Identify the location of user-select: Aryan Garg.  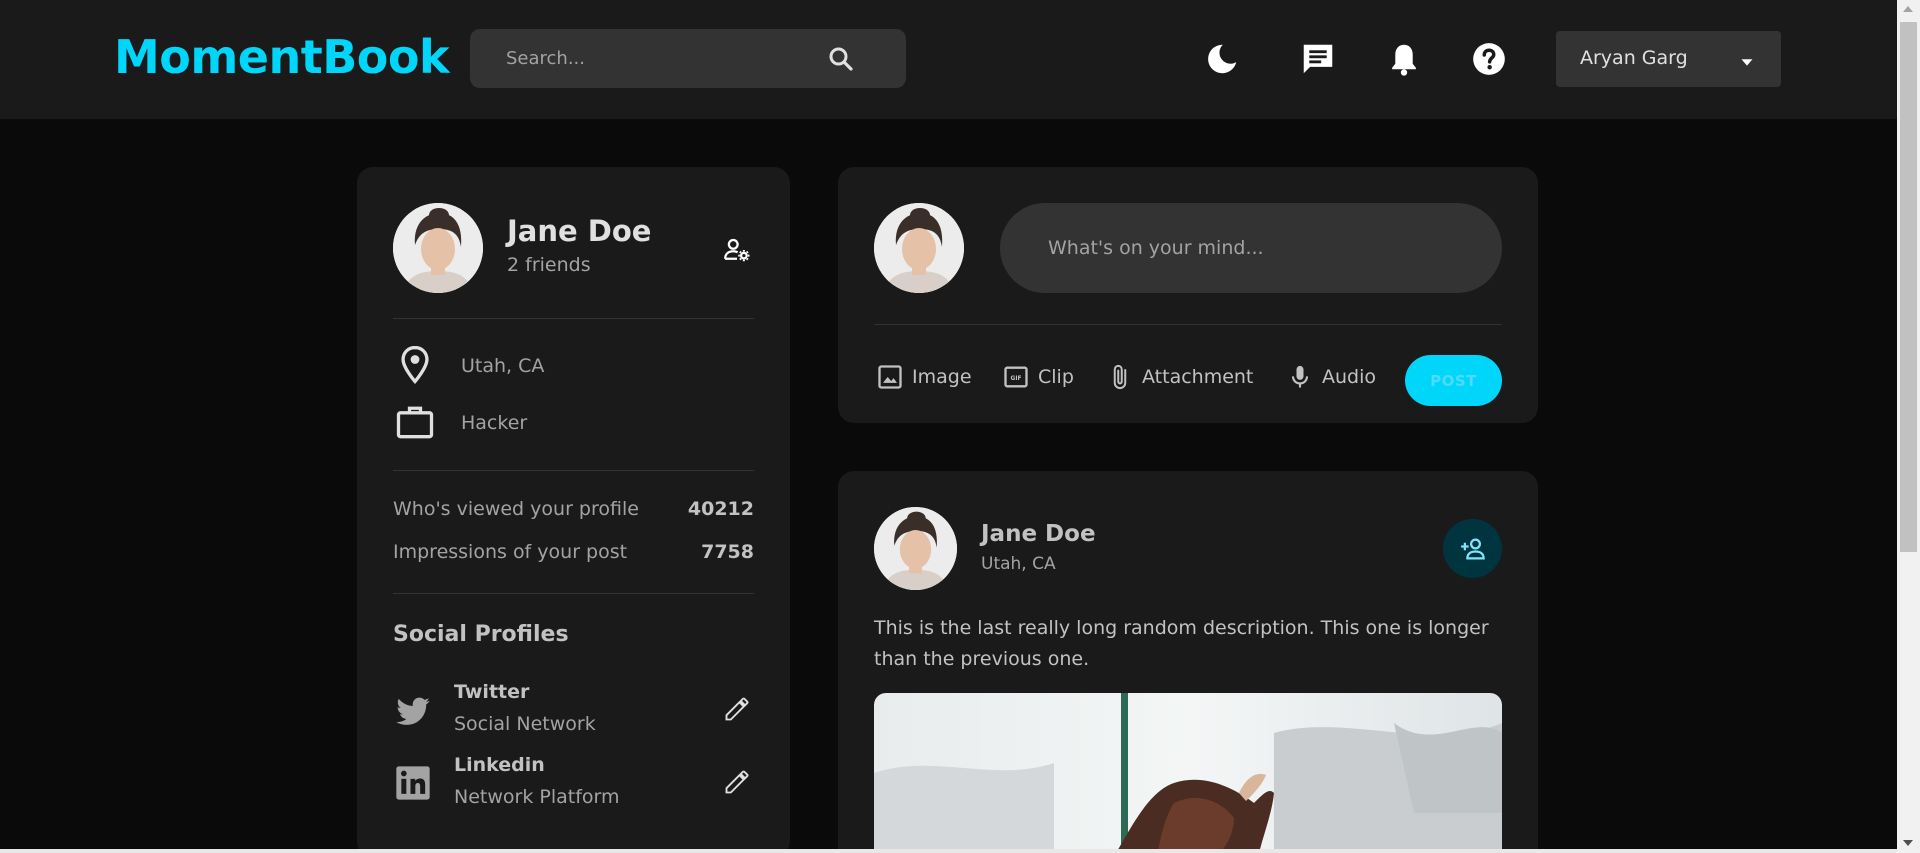
(1668, 59).